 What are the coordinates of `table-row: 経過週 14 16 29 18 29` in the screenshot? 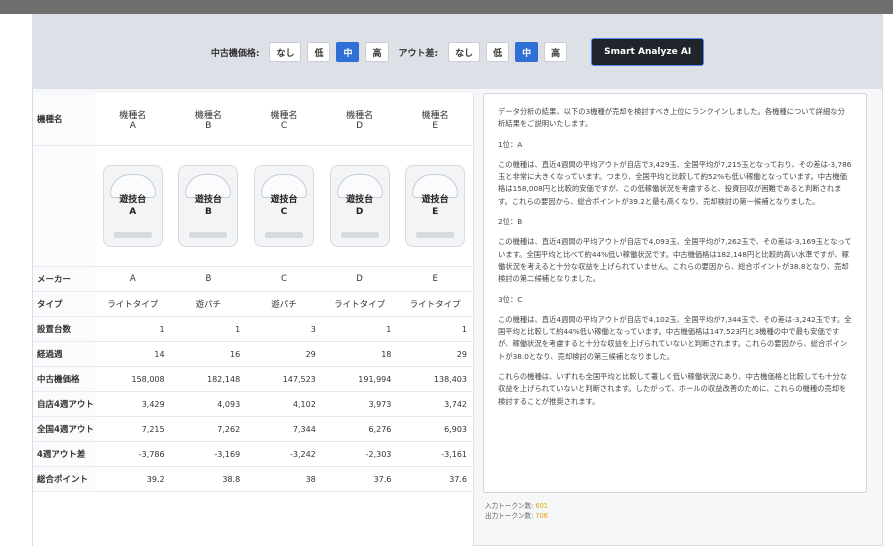 It's located at (253, 354).